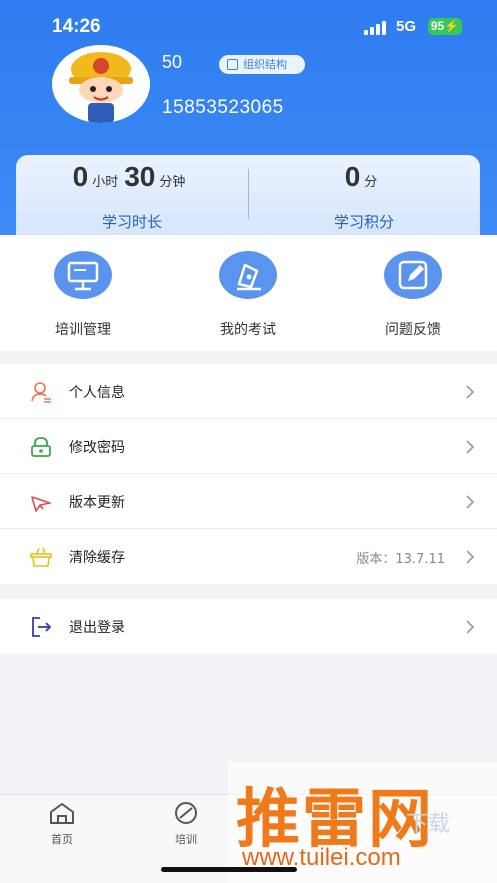 The width and height of the screenshot is (497, 883). I want to click on status-time: 14:26, so click(76, 26).